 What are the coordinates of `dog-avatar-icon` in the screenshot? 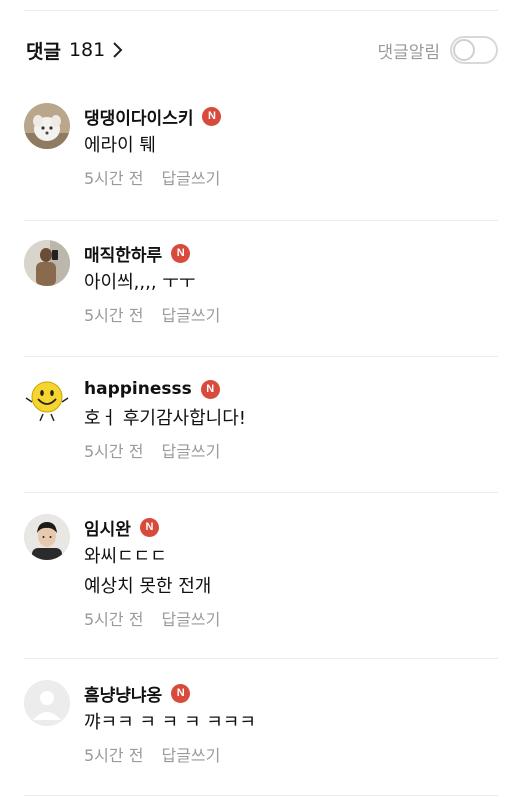 It's located at (47, 126).